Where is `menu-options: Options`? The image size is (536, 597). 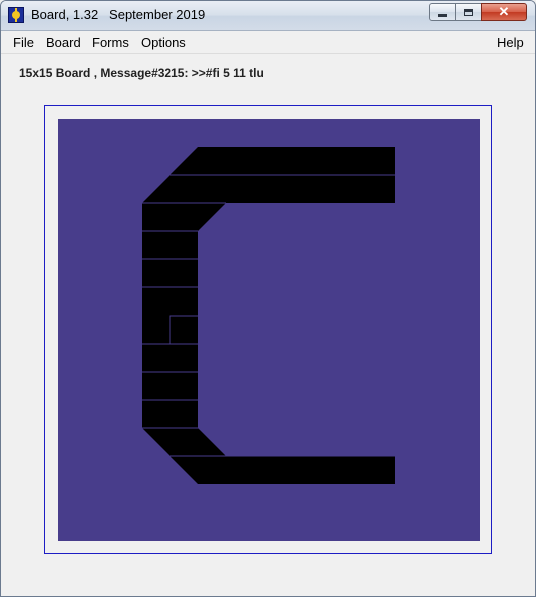
menu-options: Options is located at coordinates (163, 42).